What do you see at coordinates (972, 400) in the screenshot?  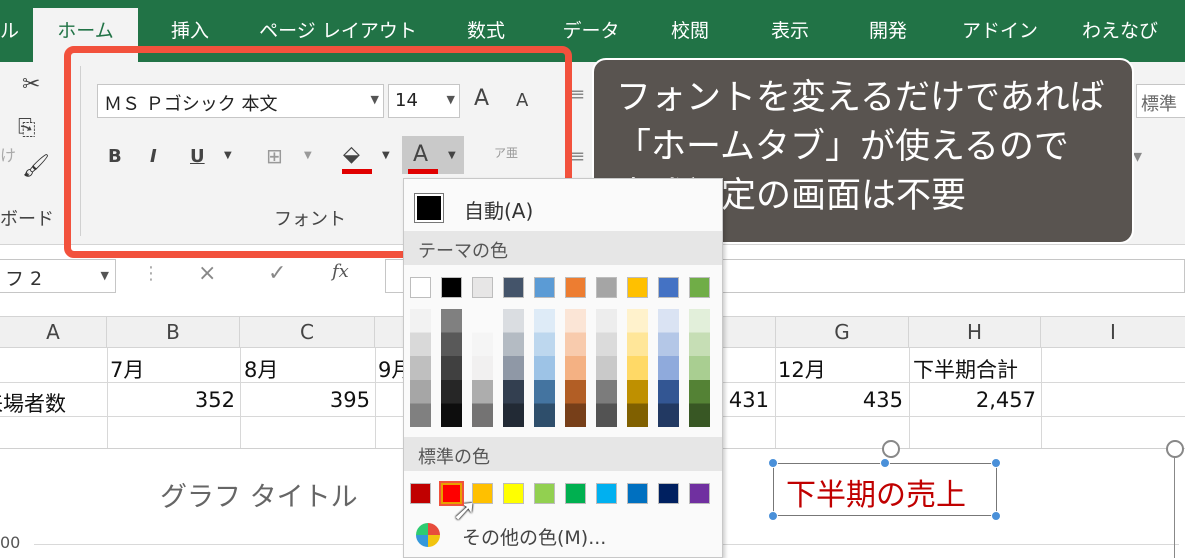 I see `cell-h2: 2,457` at bounding box center [972, 400].